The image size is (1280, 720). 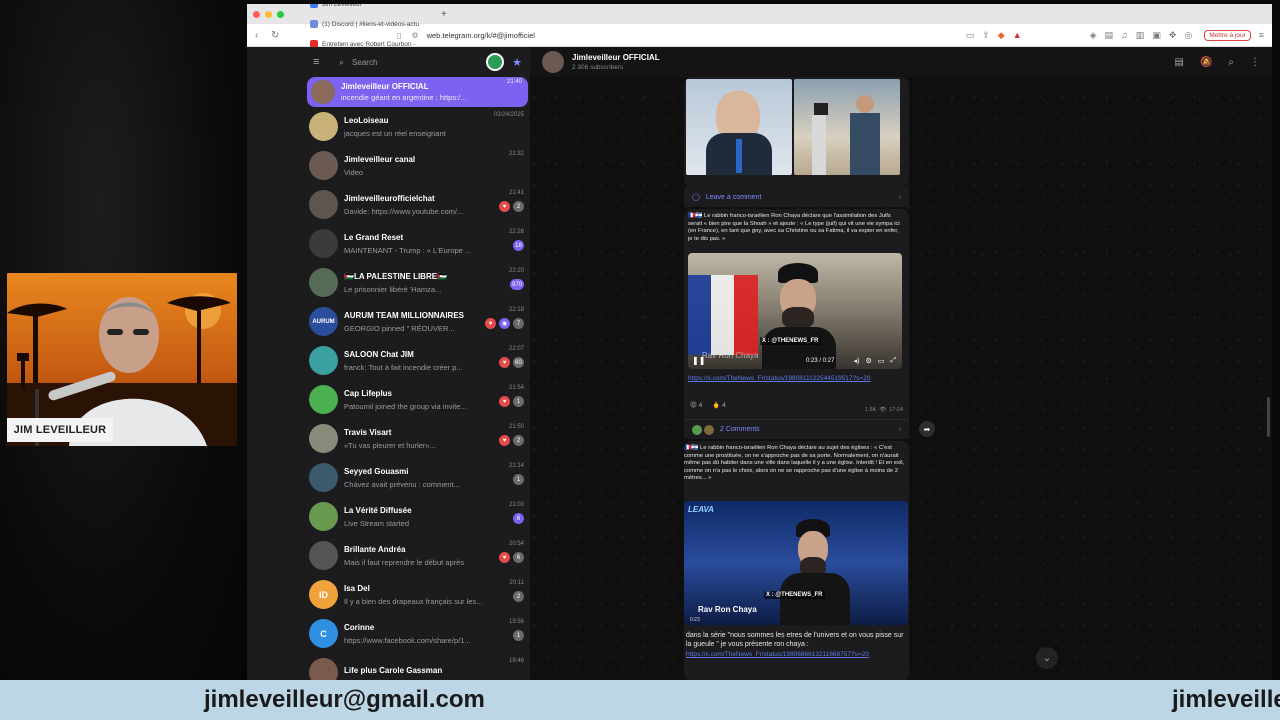 What do you see at coordinates (553, 62) in the screenshot?
I see `channel-avatar` at bounding box center [553, 62].